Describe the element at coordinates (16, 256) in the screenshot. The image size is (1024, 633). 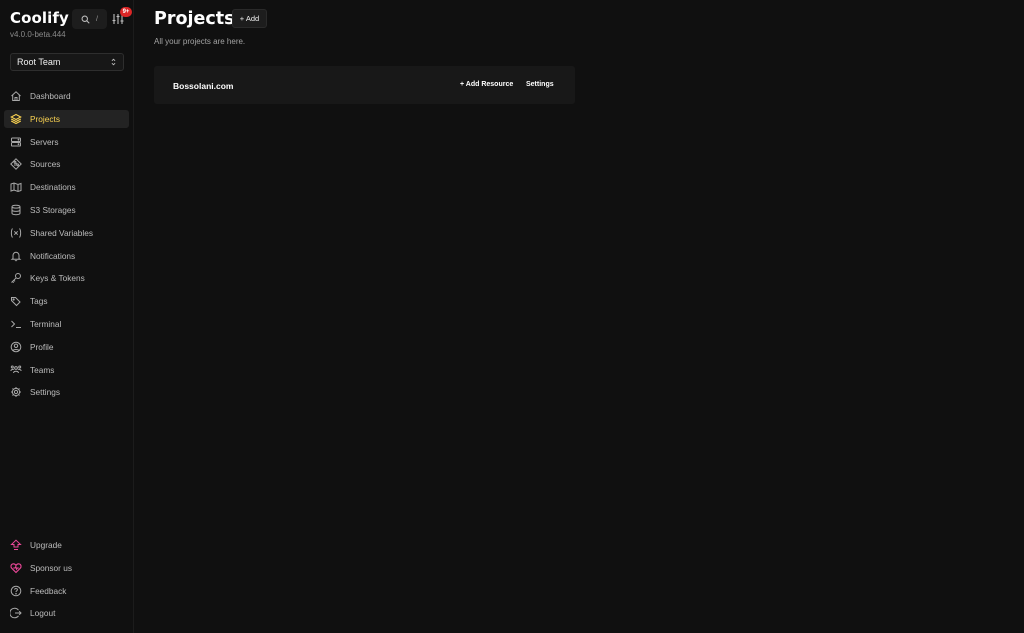
I see `bell-icon` at that location.